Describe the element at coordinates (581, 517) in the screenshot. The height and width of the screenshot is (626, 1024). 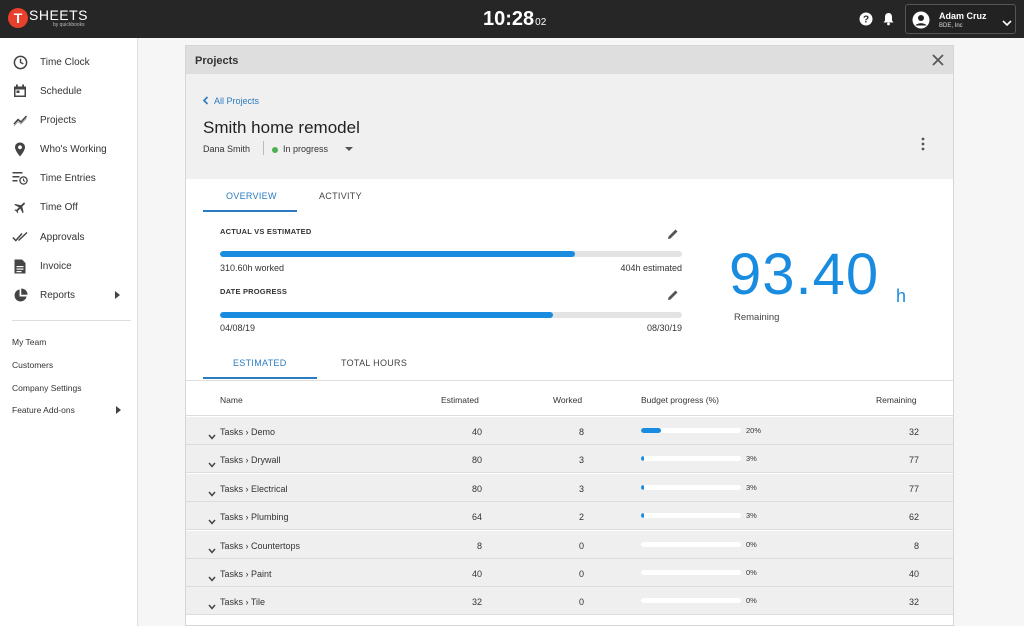
I see `worked-value: 2` at that location.